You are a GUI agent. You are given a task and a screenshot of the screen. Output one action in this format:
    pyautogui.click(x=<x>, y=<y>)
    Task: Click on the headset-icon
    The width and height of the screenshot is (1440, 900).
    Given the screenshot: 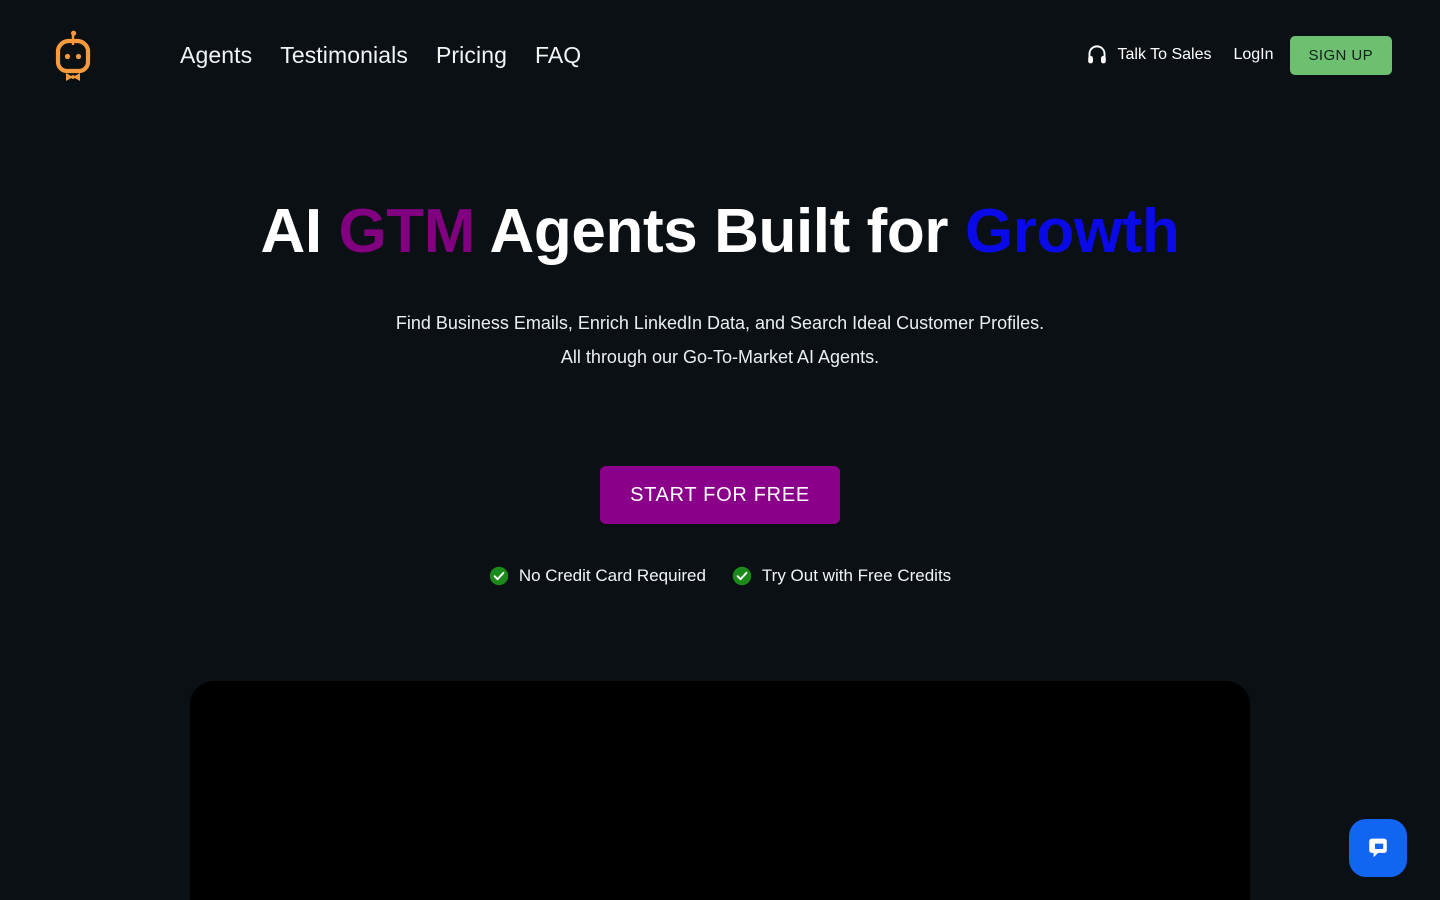 What is the action you would take?
    pyautogui.click(x=1097, y=54)
    